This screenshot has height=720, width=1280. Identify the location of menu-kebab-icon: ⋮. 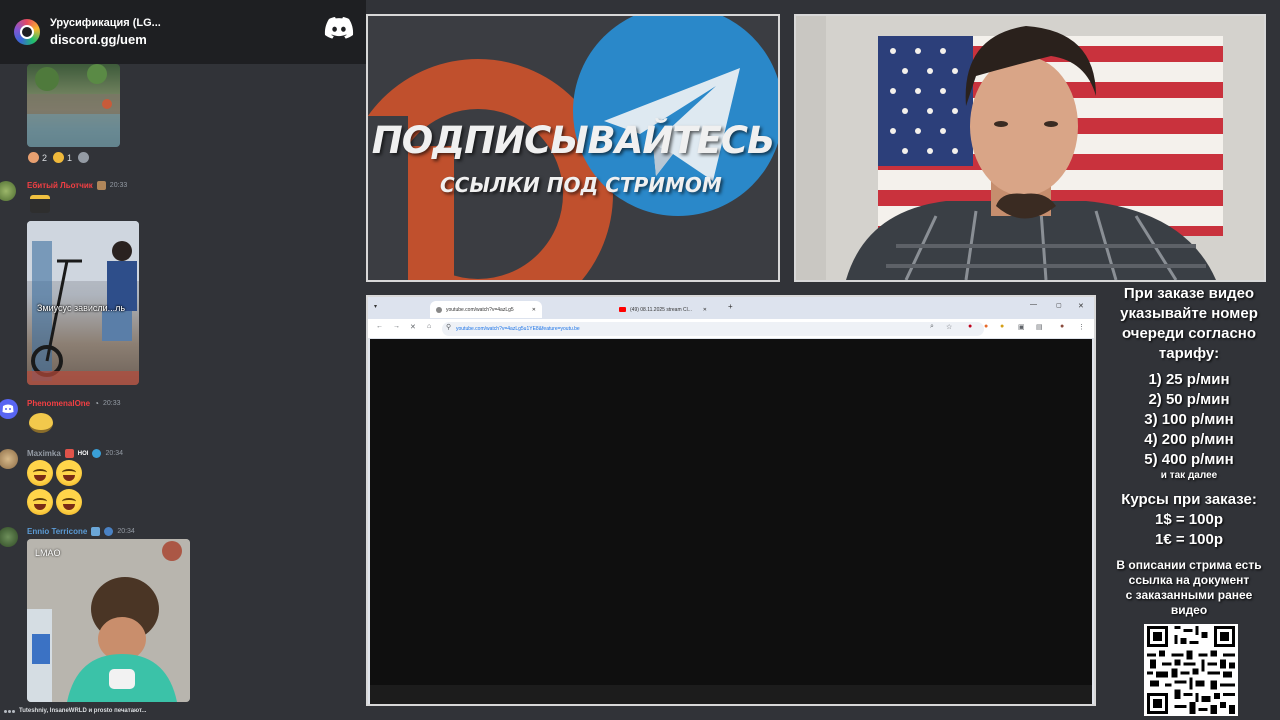
(1081, 327).